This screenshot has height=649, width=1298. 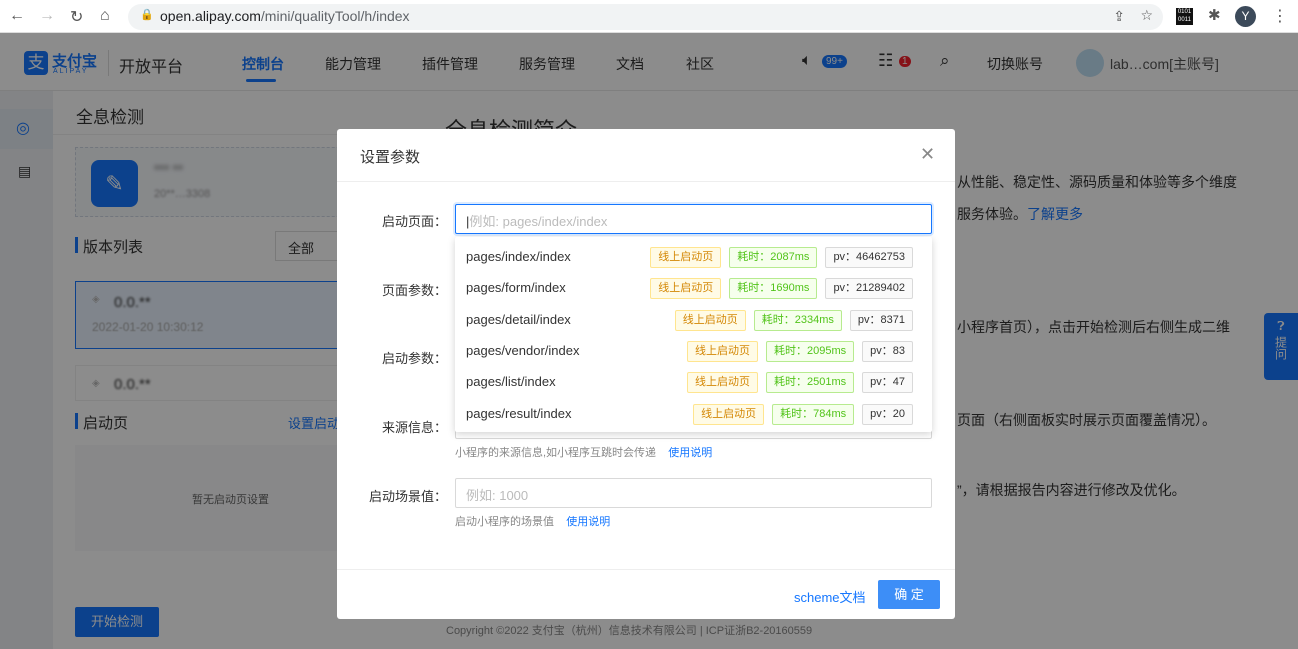 I want to click on suggestion-item: pages/list/index 线上启动页 耗时：2501ms pv：47, so click(x=693, y=383).